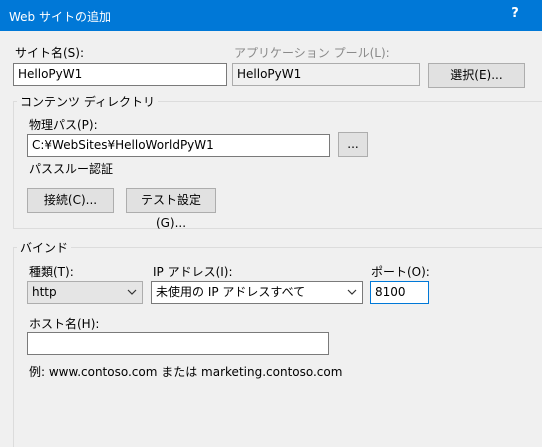 This screenshot has width=542, height=447. I want to click on content-directory-title: コンテンツ ディレクトリ, so click(87, 101).